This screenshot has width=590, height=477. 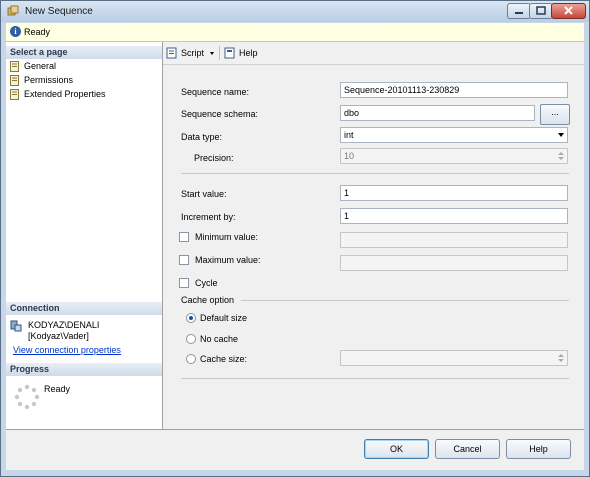 I want to click on start-value-input: 1, so click(x=454, y=193).